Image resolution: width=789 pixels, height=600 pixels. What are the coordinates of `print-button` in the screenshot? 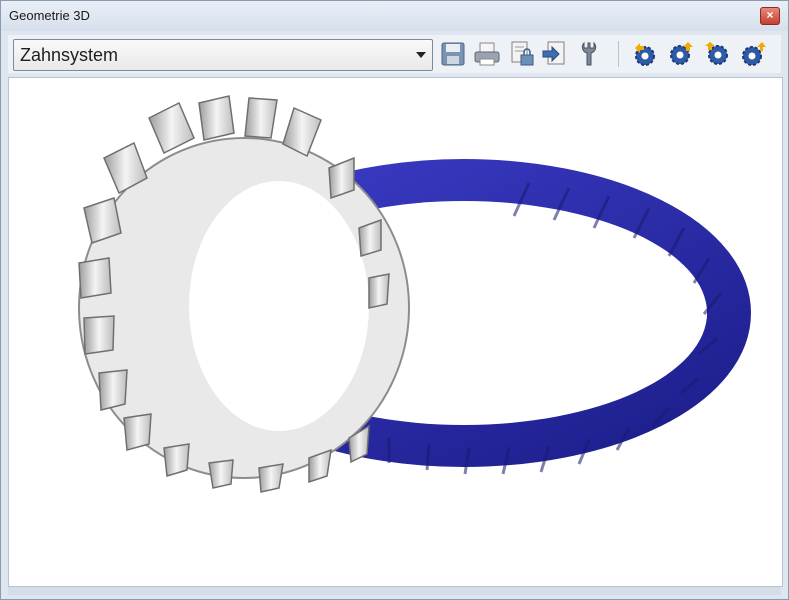 It's located at (487, 54).